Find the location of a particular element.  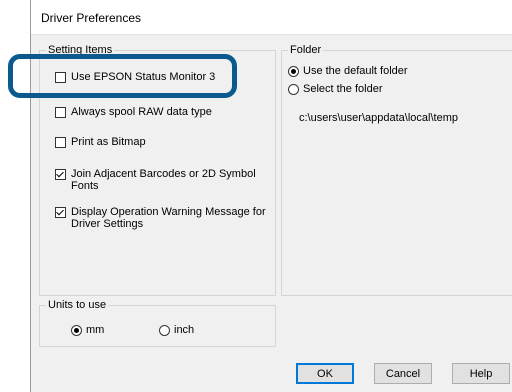

mm-label: mm is located at coordinates (95, 330).